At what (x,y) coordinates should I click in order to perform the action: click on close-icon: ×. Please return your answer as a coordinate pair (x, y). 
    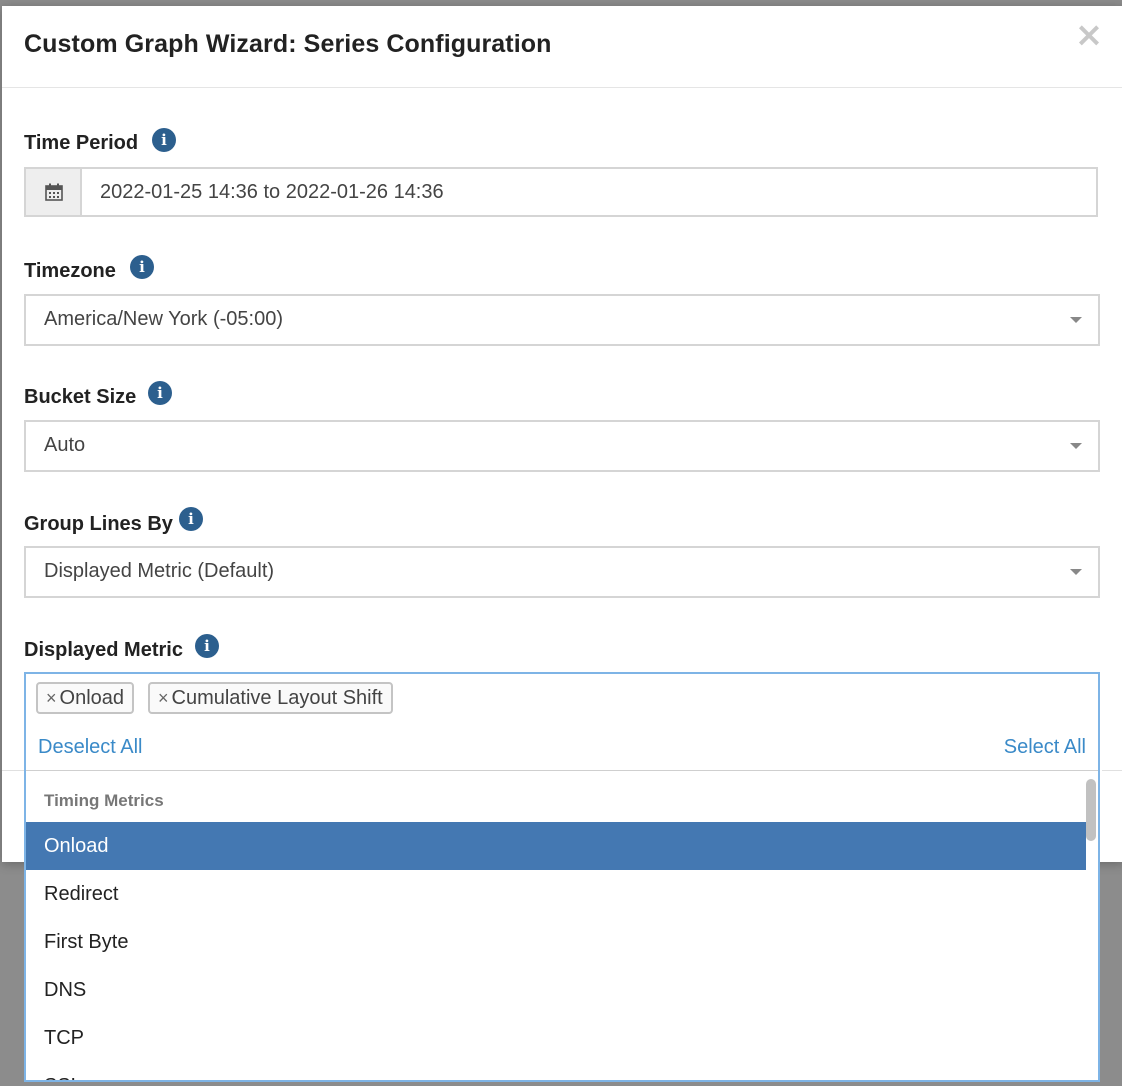
    Looking at the image, I should click on (1089, 35).